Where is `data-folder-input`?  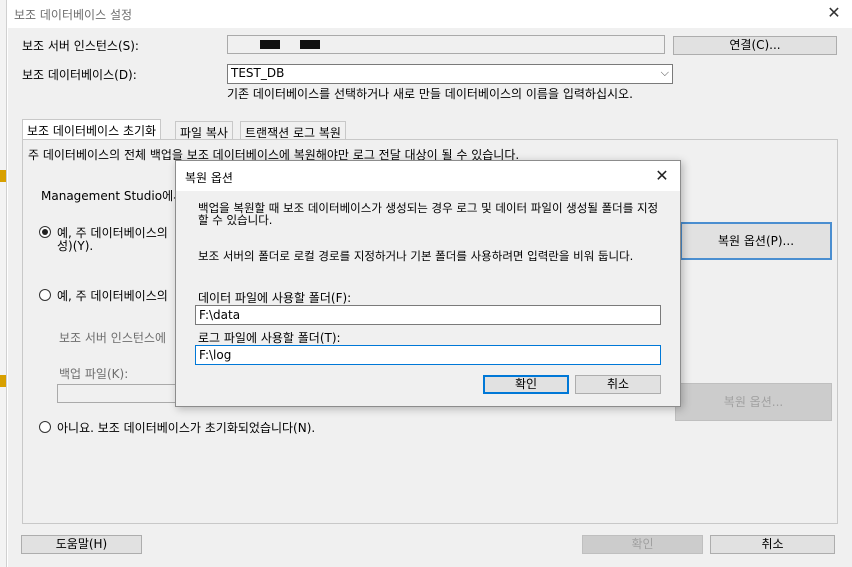
data-folder-input is located at coordinates (428, 315).